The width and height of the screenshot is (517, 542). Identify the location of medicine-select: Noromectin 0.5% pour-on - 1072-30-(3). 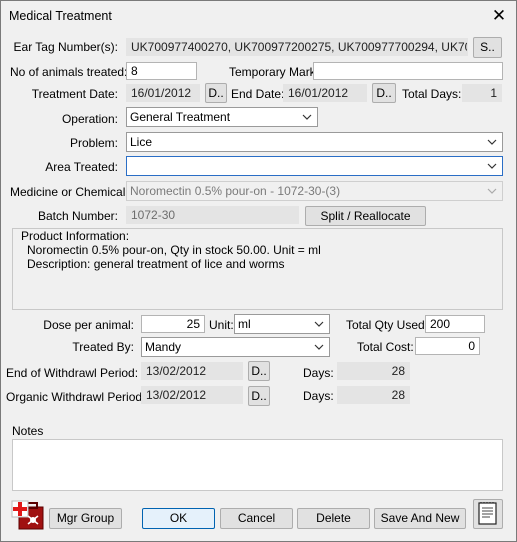
(314, 191).